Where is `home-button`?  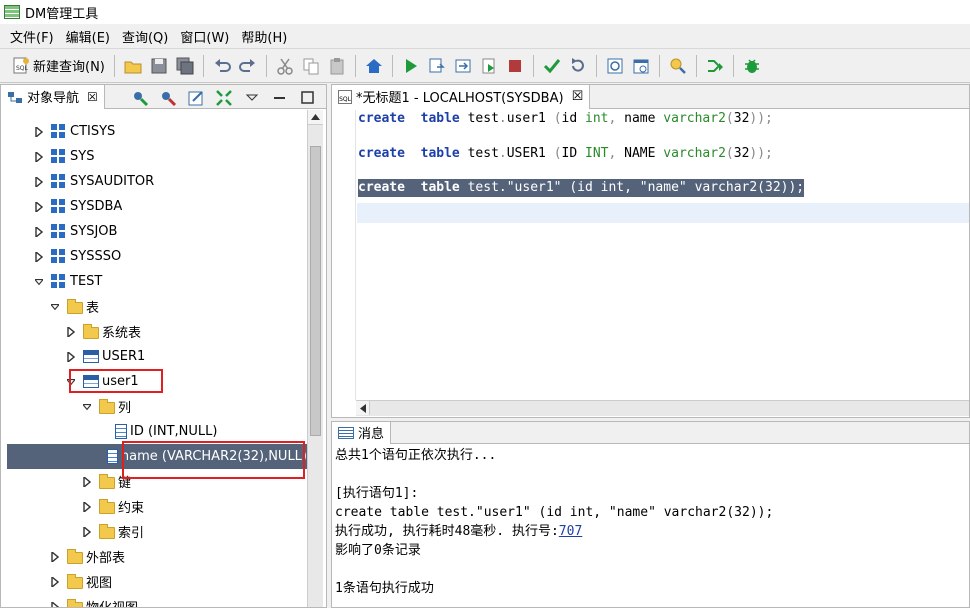 home-button is located at coordinates (374, 66).